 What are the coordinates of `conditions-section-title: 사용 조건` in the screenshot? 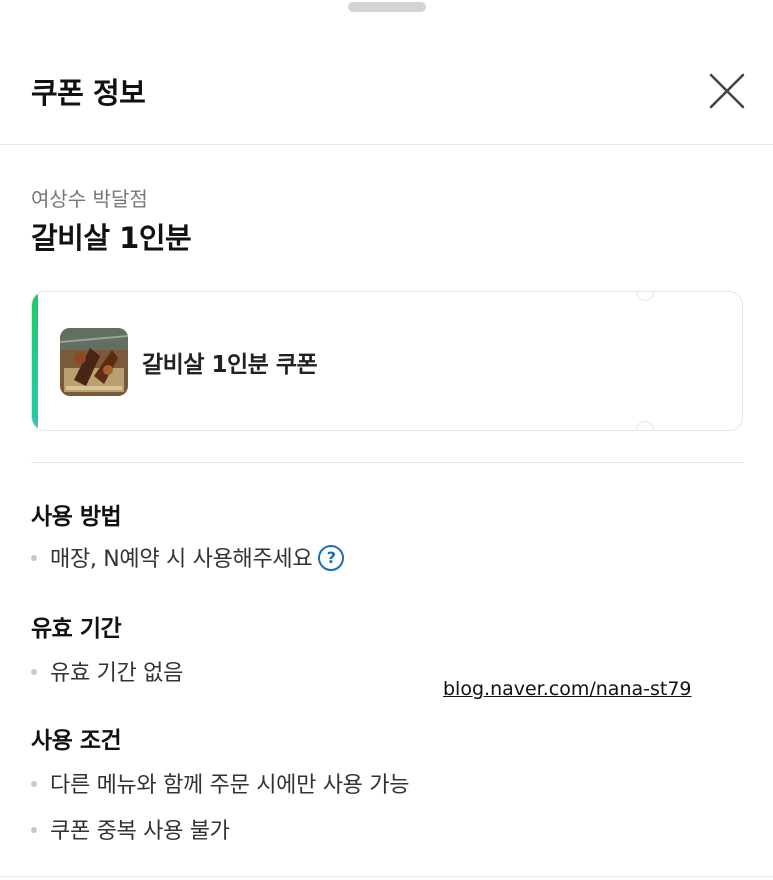 It's located at (76, 741).